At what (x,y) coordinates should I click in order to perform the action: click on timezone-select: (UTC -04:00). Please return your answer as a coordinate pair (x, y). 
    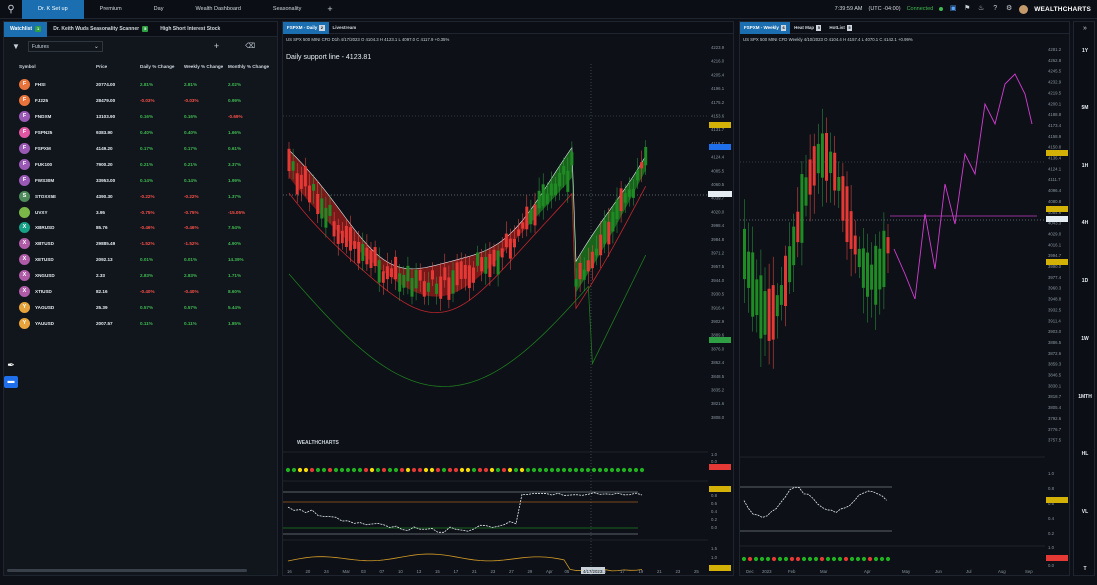
    Looking at the image, I should click on (884, 9).